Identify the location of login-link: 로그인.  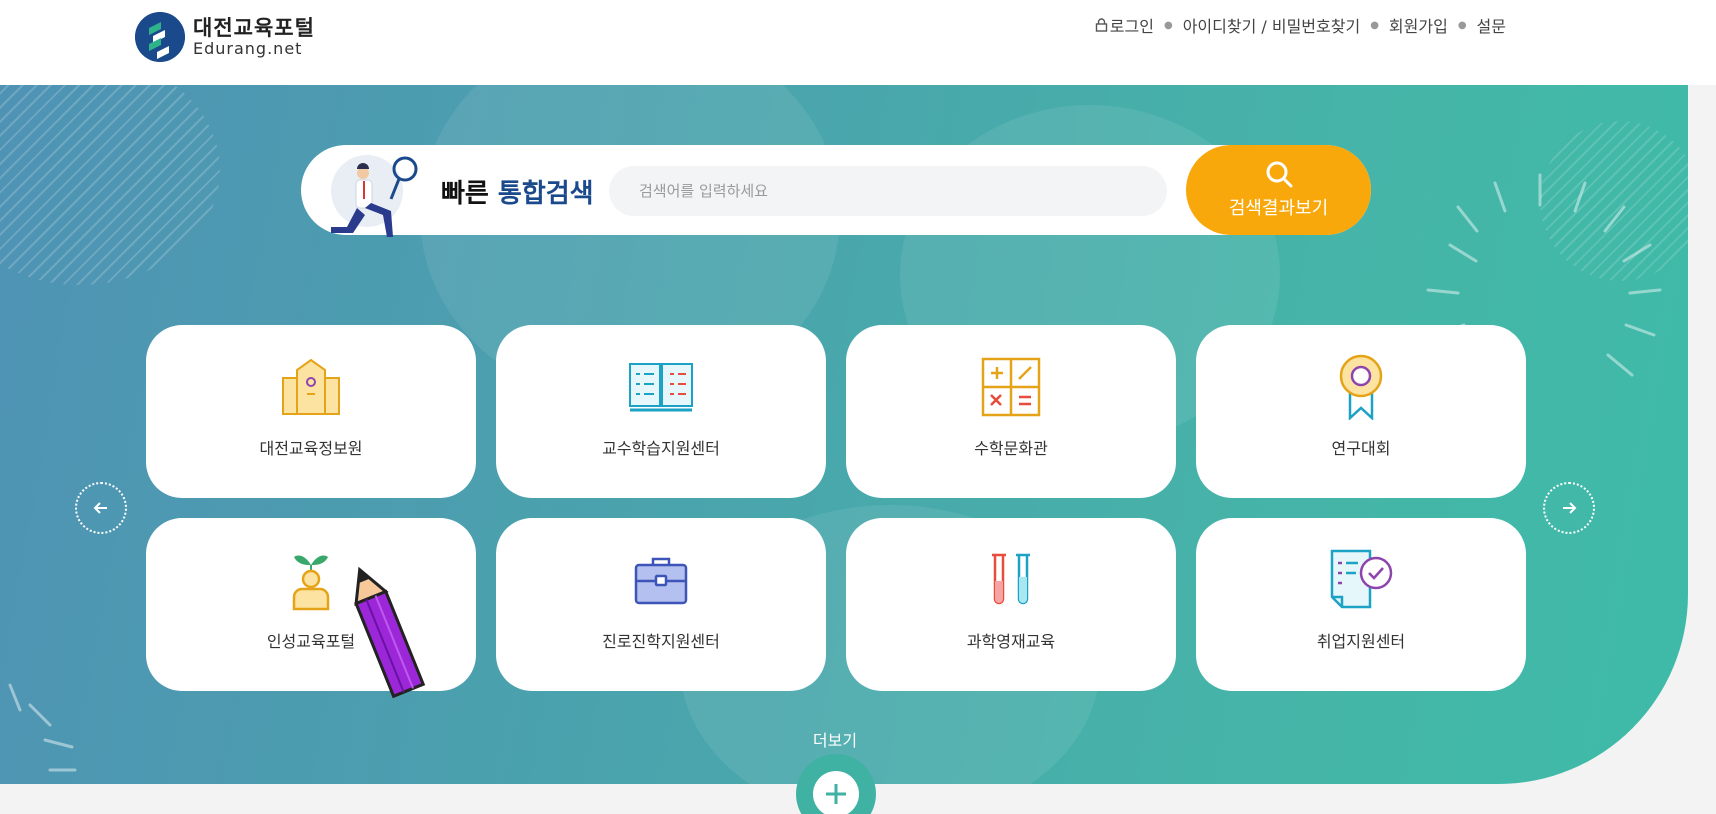
(1124, 25).